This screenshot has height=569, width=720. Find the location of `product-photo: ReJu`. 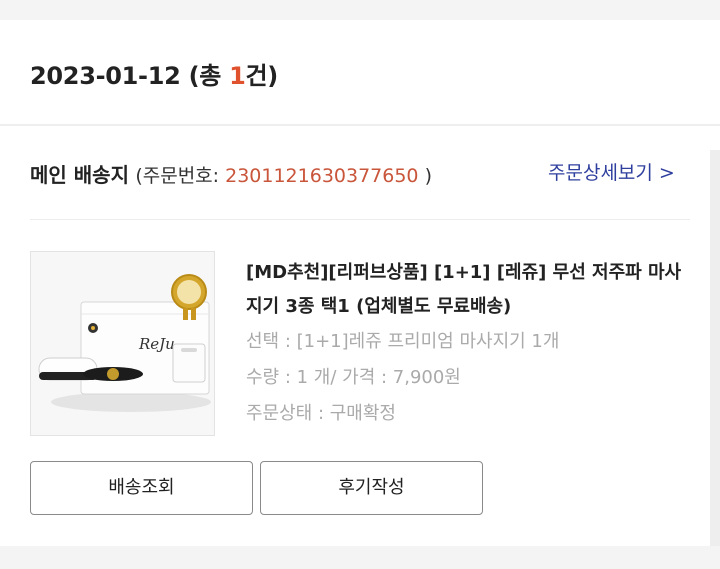

product-photo: ReJu is located at coordinates (122, 343).